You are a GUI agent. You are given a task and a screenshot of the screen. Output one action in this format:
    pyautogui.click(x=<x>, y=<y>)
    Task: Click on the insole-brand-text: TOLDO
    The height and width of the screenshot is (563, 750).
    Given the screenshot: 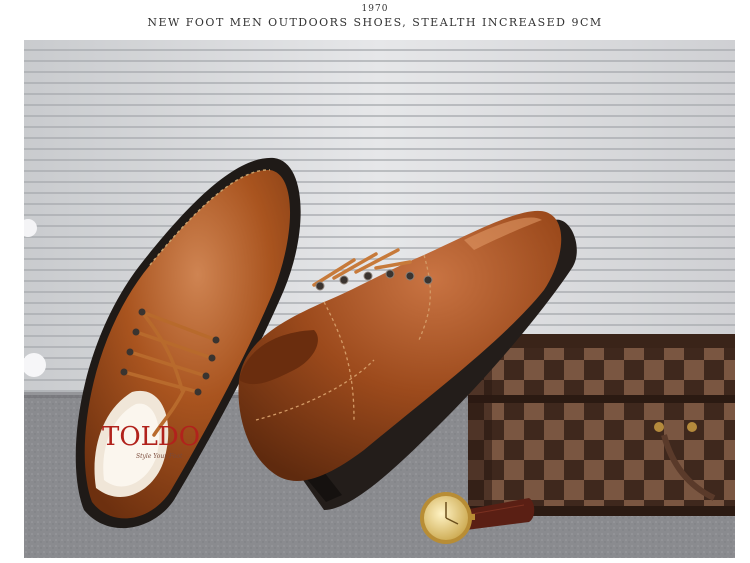 What is the action you would take?
    pyautogui.click(x=151, y=437)
    